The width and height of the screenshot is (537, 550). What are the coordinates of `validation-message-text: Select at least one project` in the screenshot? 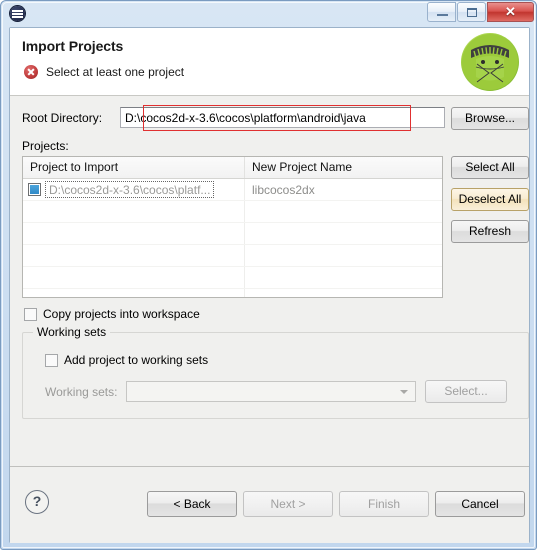 It's located at (115, 72).